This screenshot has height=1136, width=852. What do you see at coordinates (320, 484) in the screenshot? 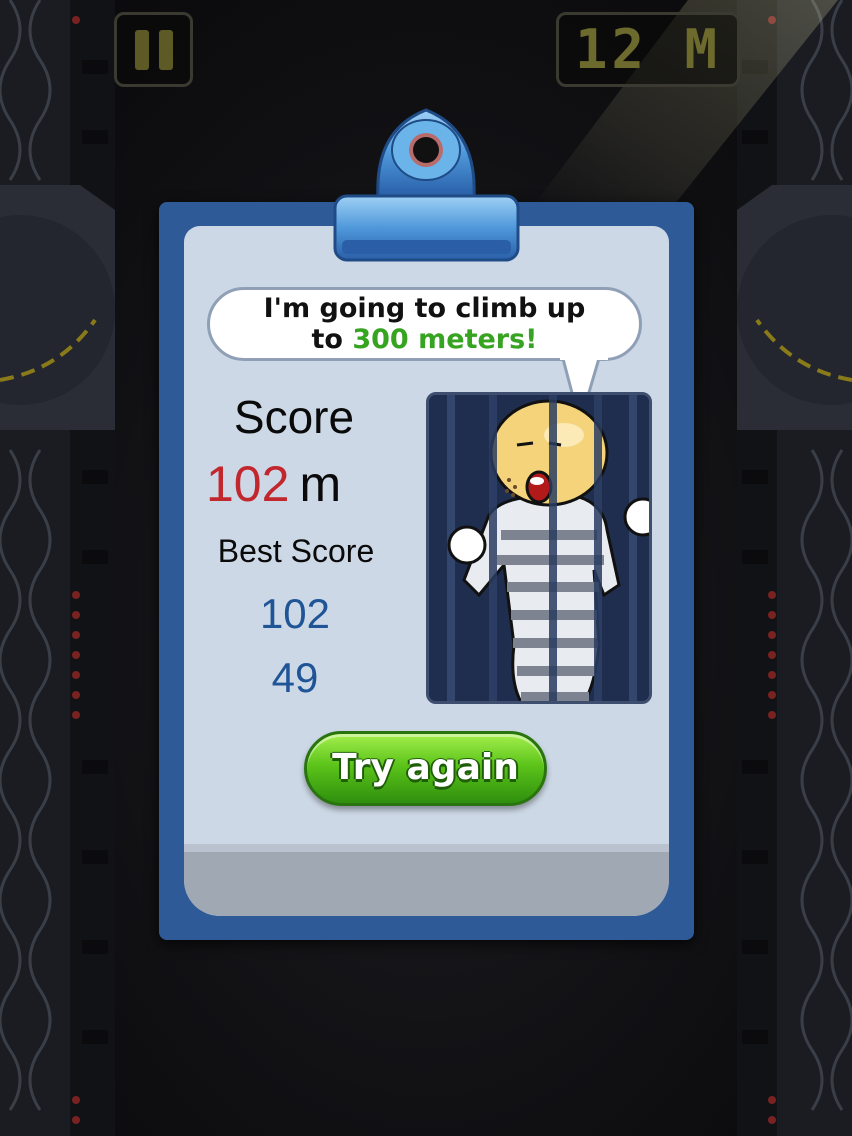
I see `score-unit: m` at bounding box center [320, 484].